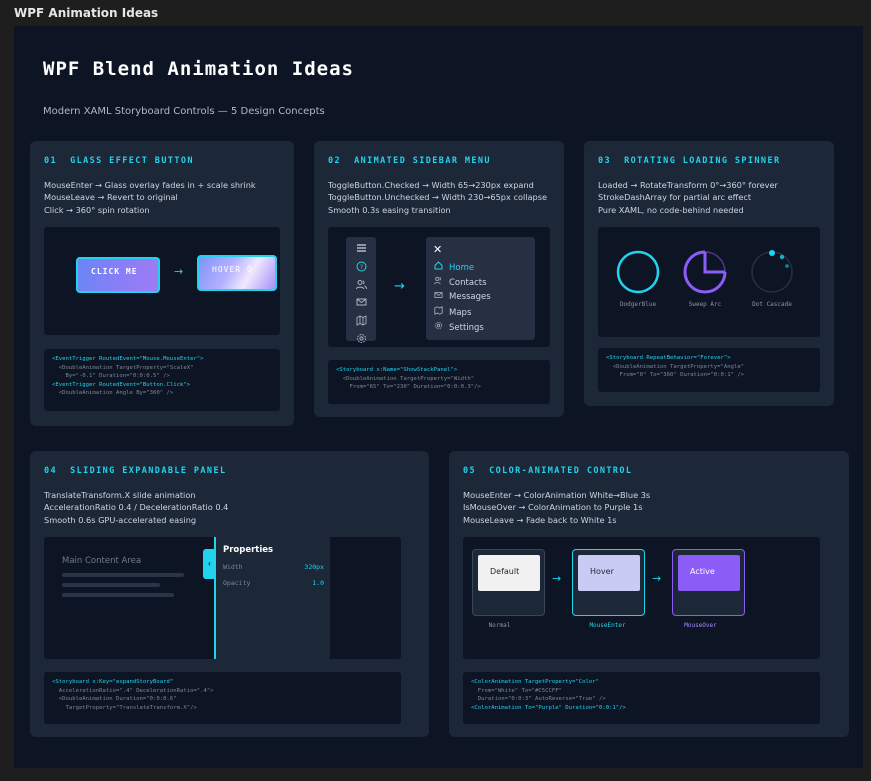 The width and height of the screenshot is (871, 781). What do you see at coordinates (671, 209) in the screenshot?
I see `desc-line: Pure XAML, no code-behind needed` at bounding box center [671, 209].